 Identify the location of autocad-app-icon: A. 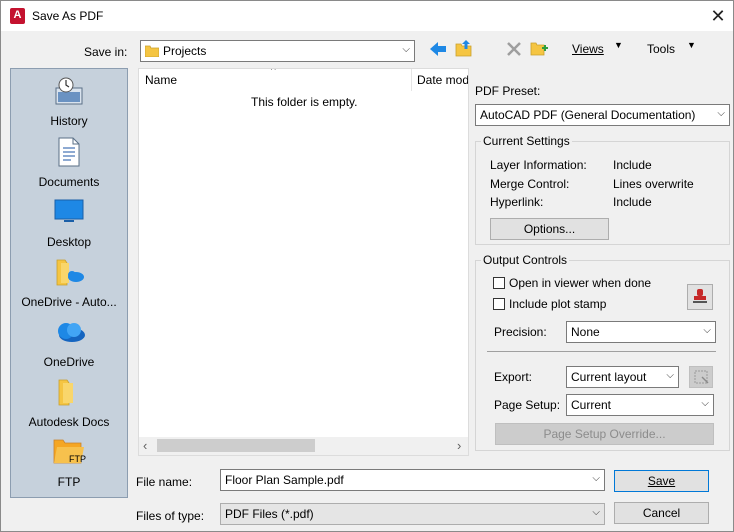
(17, 16).